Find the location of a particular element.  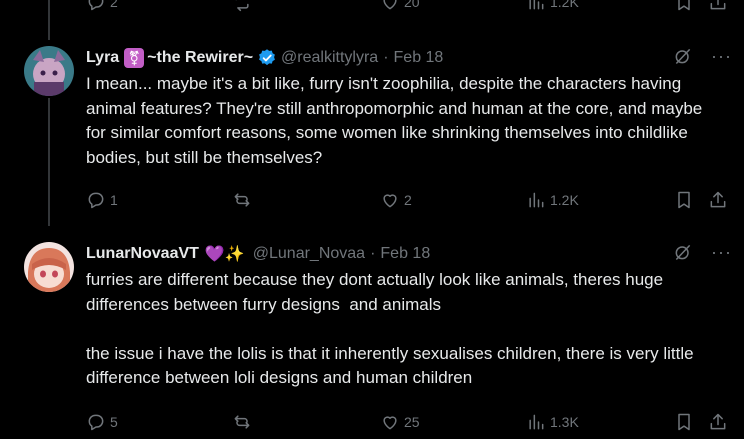

verified-badge-icon is located at coordinates (267, 57).